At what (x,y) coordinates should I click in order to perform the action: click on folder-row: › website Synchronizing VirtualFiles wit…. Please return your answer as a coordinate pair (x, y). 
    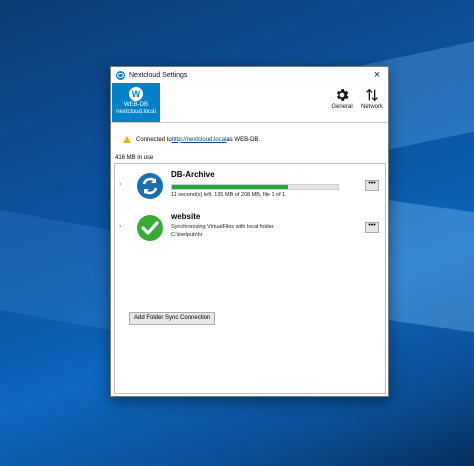
    Looking at the image, I should click on (250, 231).